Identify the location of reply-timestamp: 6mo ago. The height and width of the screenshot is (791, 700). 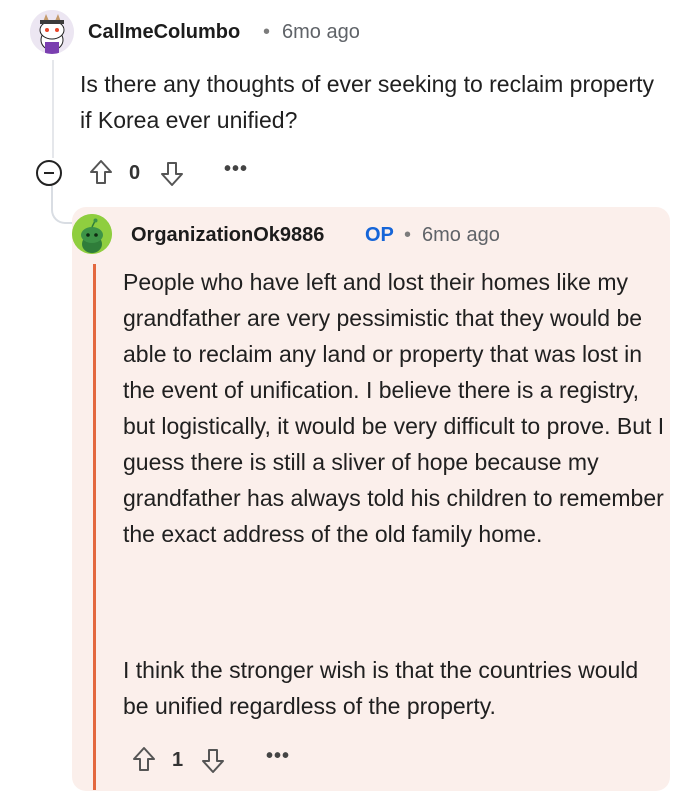
(461, 235).